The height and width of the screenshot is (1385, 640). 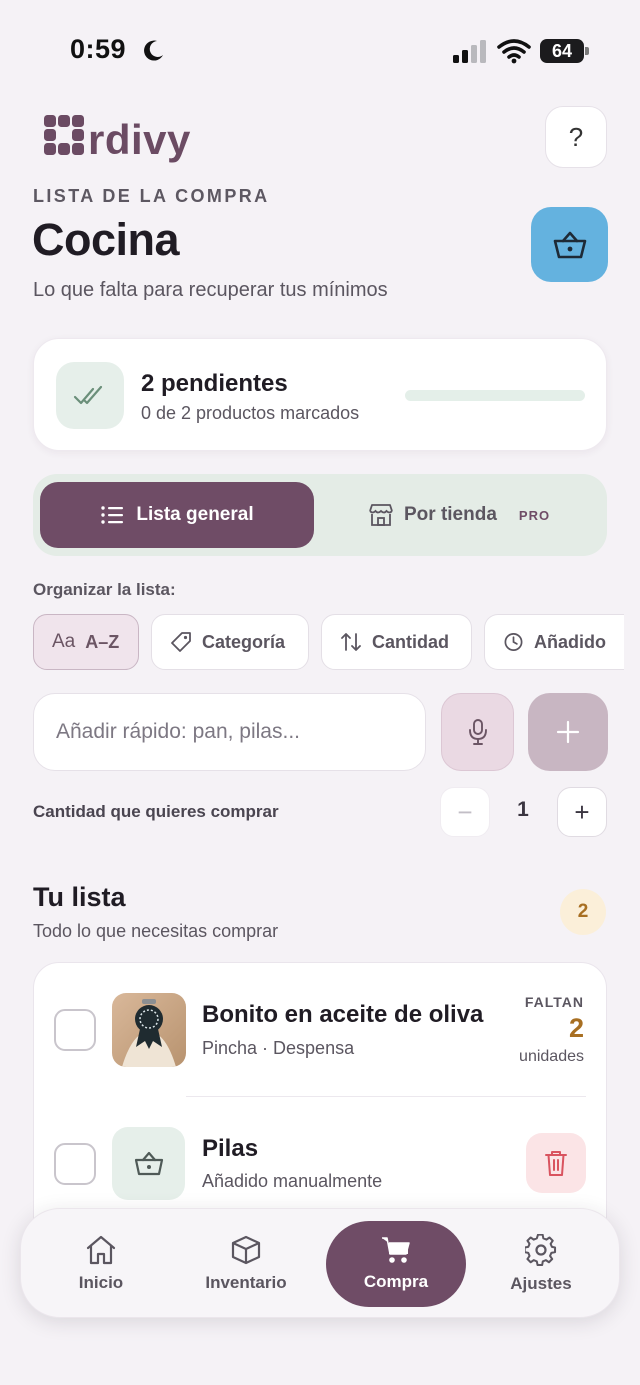 I want to click on missing-unit: unidades, so click(x=551, y=1056).